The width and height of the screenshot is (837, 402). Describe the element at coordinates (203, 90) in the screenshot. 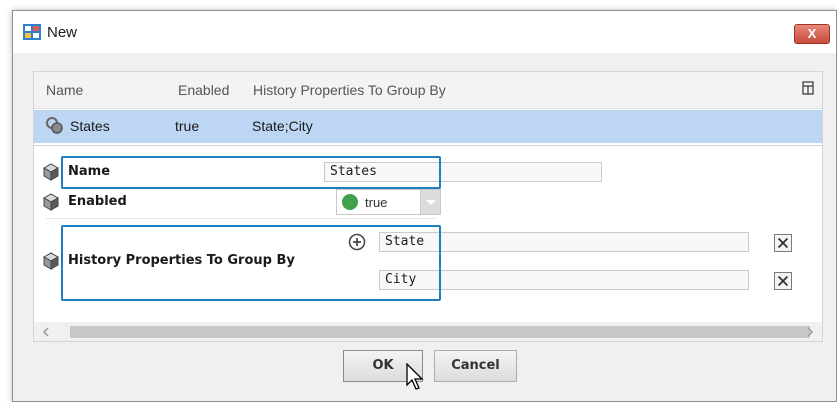

I see `column-header-enabled: Enabled` at that location.